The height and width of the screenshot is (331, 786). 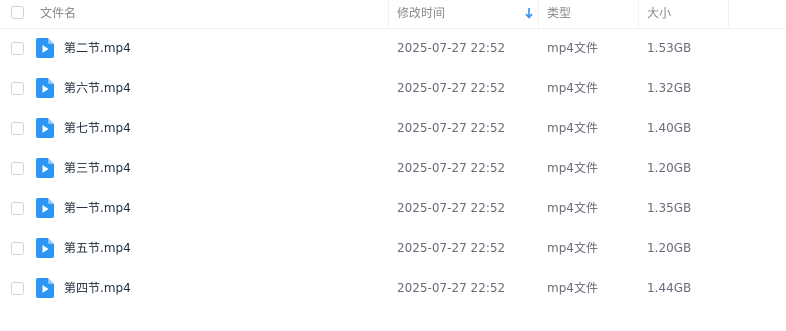 I want to click on table-row: 第五节.mp4 2025-07-27 22:52 mp4文件 1.20GB, so click(x=393, y=248).